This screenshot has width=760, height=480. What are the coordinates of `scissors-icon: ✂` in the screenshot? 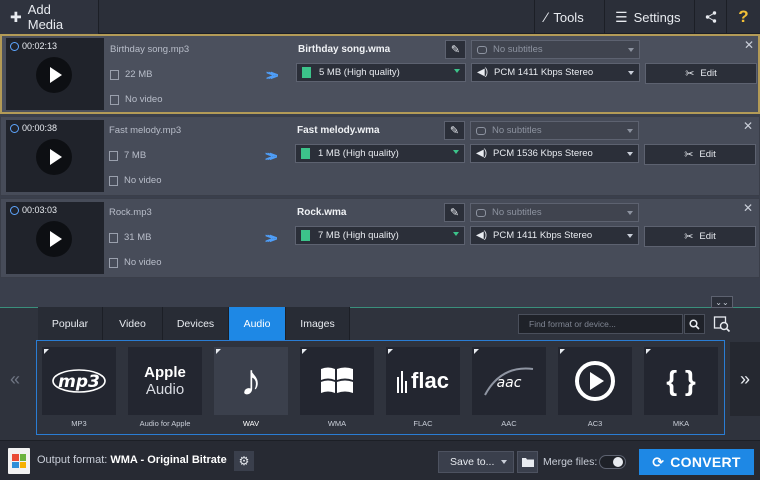 It's located at (689, 237).